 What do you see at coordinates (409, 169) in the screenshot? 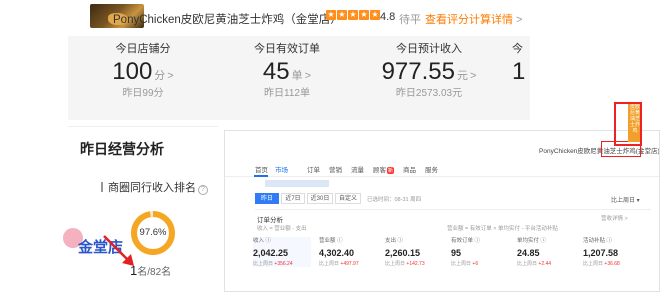
I see `tab-goods: 商品` at bounding box center [409, 169].